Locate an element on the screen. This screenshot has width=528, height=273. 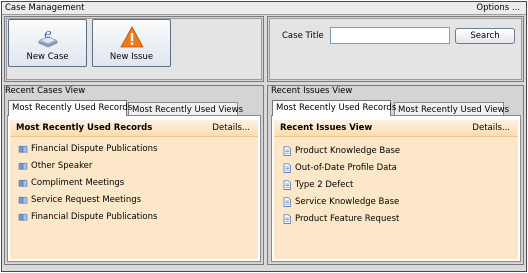
new-case-label: New Case is located at coordinates (47, 57).